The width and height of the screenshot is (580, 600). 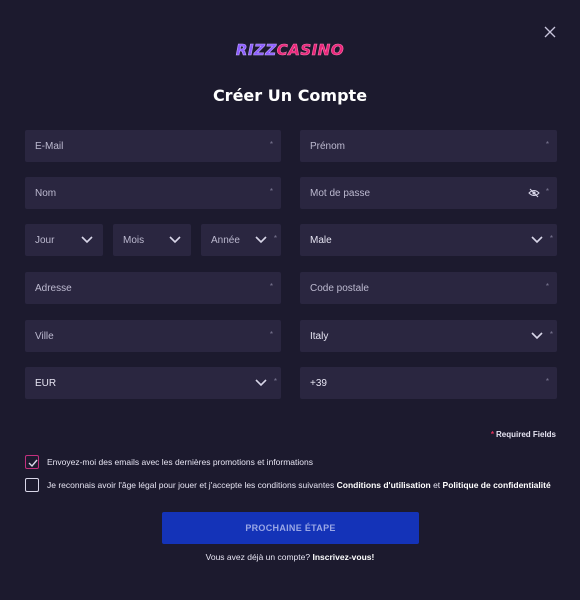 I want to click on prenom-placeholder: Prénom, so click(x=328, y=146).